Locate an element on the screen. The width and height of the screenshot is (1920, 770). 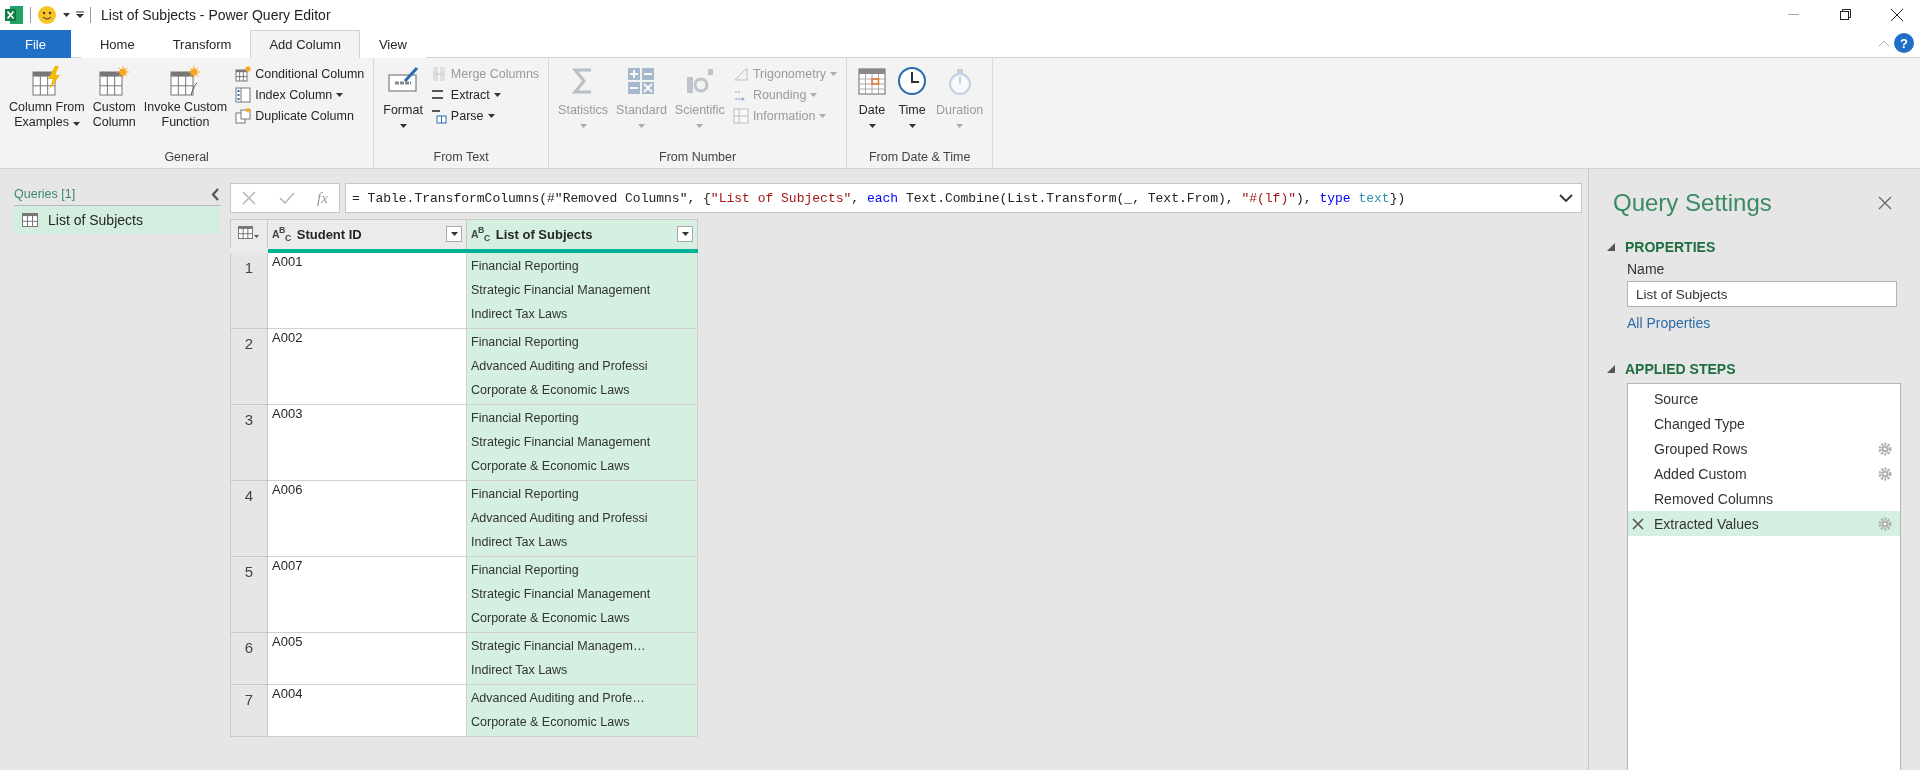
collapse-chevron-icon is located at coordinates (215, 194).